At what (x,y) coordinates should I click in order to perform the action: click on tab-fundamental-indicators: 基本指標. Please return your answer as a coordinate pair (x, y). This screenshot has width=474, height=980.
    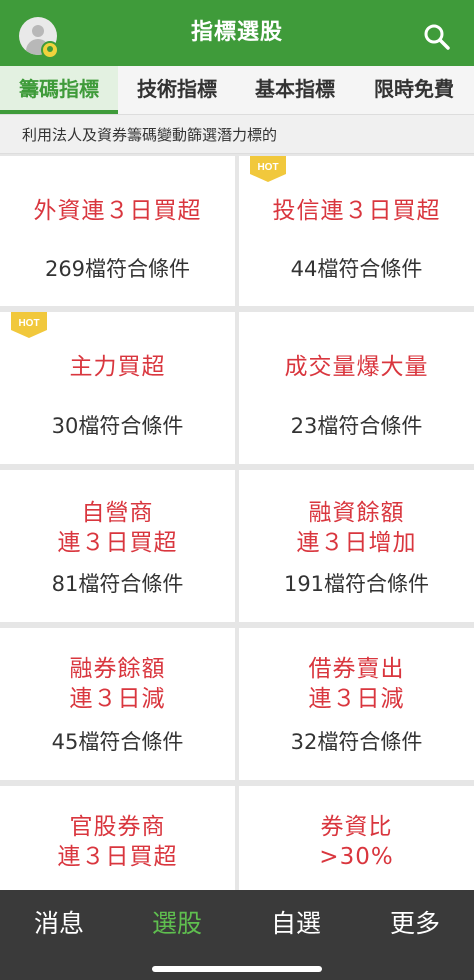
    Looking at the image, I should click on (295, 90).